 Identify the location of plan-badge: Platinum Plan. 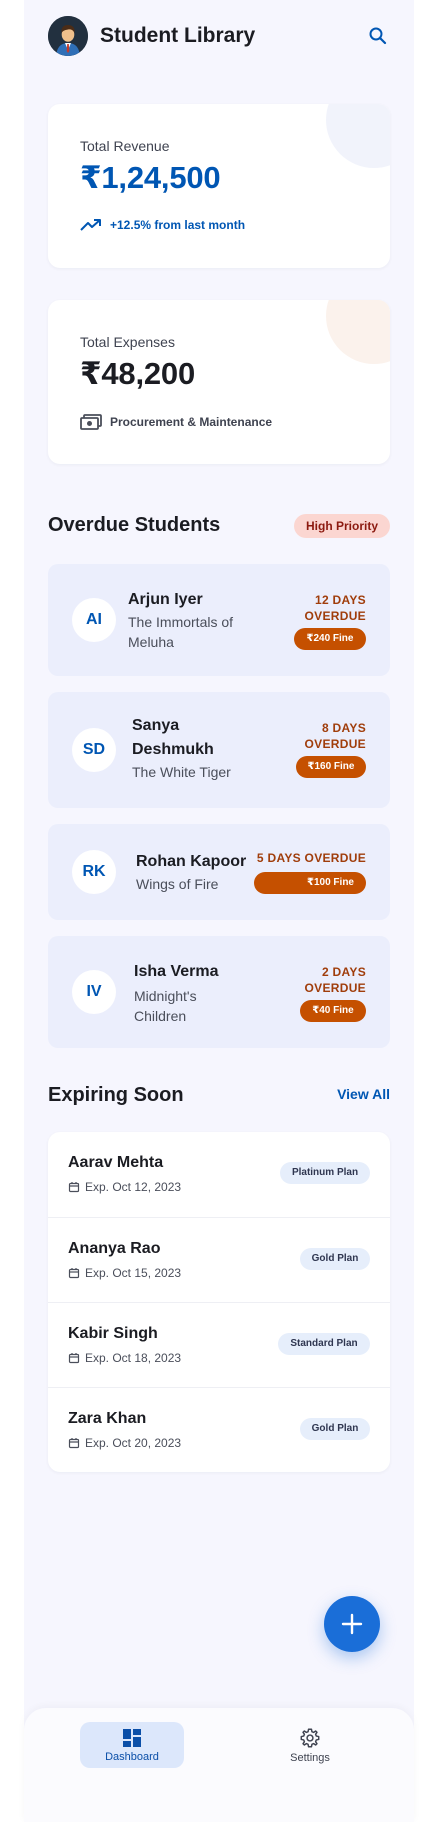
(325, 1173).